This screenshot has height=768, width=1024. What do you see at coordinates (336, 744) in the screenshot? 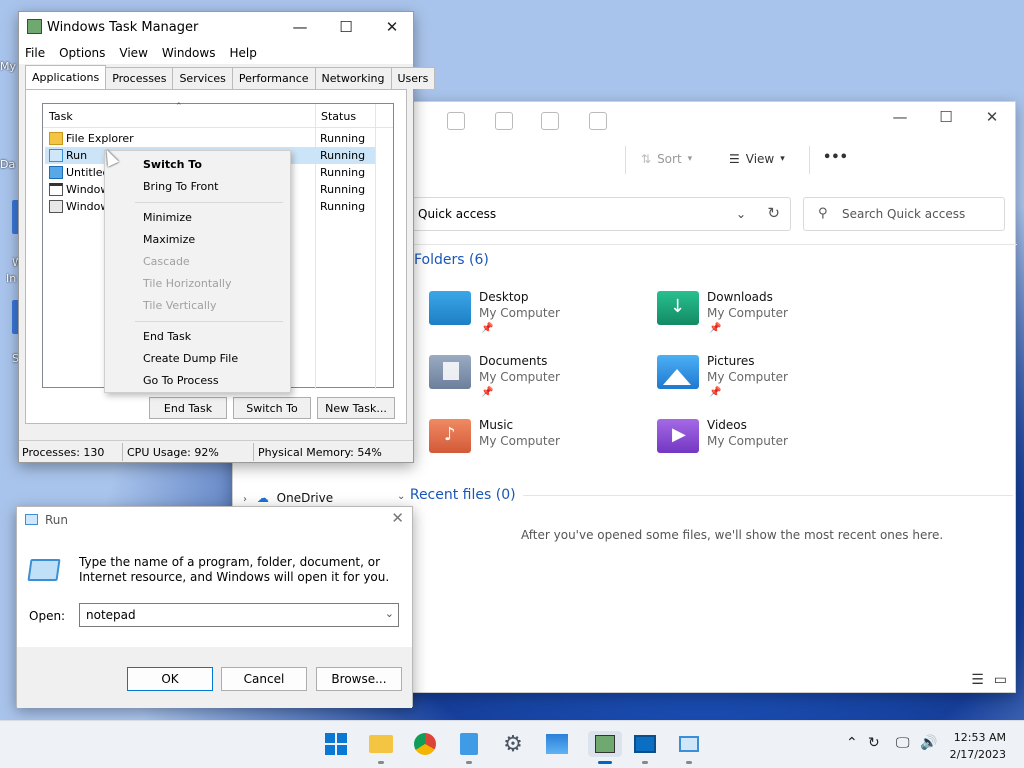
I see `start-button` at bounding box center [336, 744].